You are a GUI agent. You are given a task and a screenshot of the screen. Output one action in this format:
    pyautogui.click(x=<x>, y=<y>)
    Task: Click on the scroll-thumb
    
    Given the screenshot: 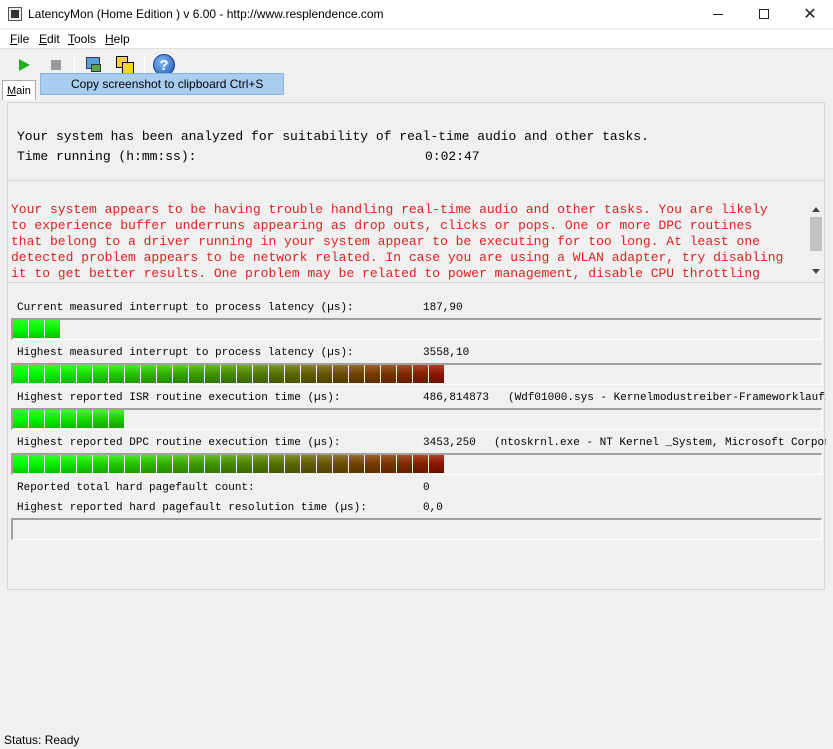 What is the action you would take?
    pyautogui.click(x=816, y=234)
    